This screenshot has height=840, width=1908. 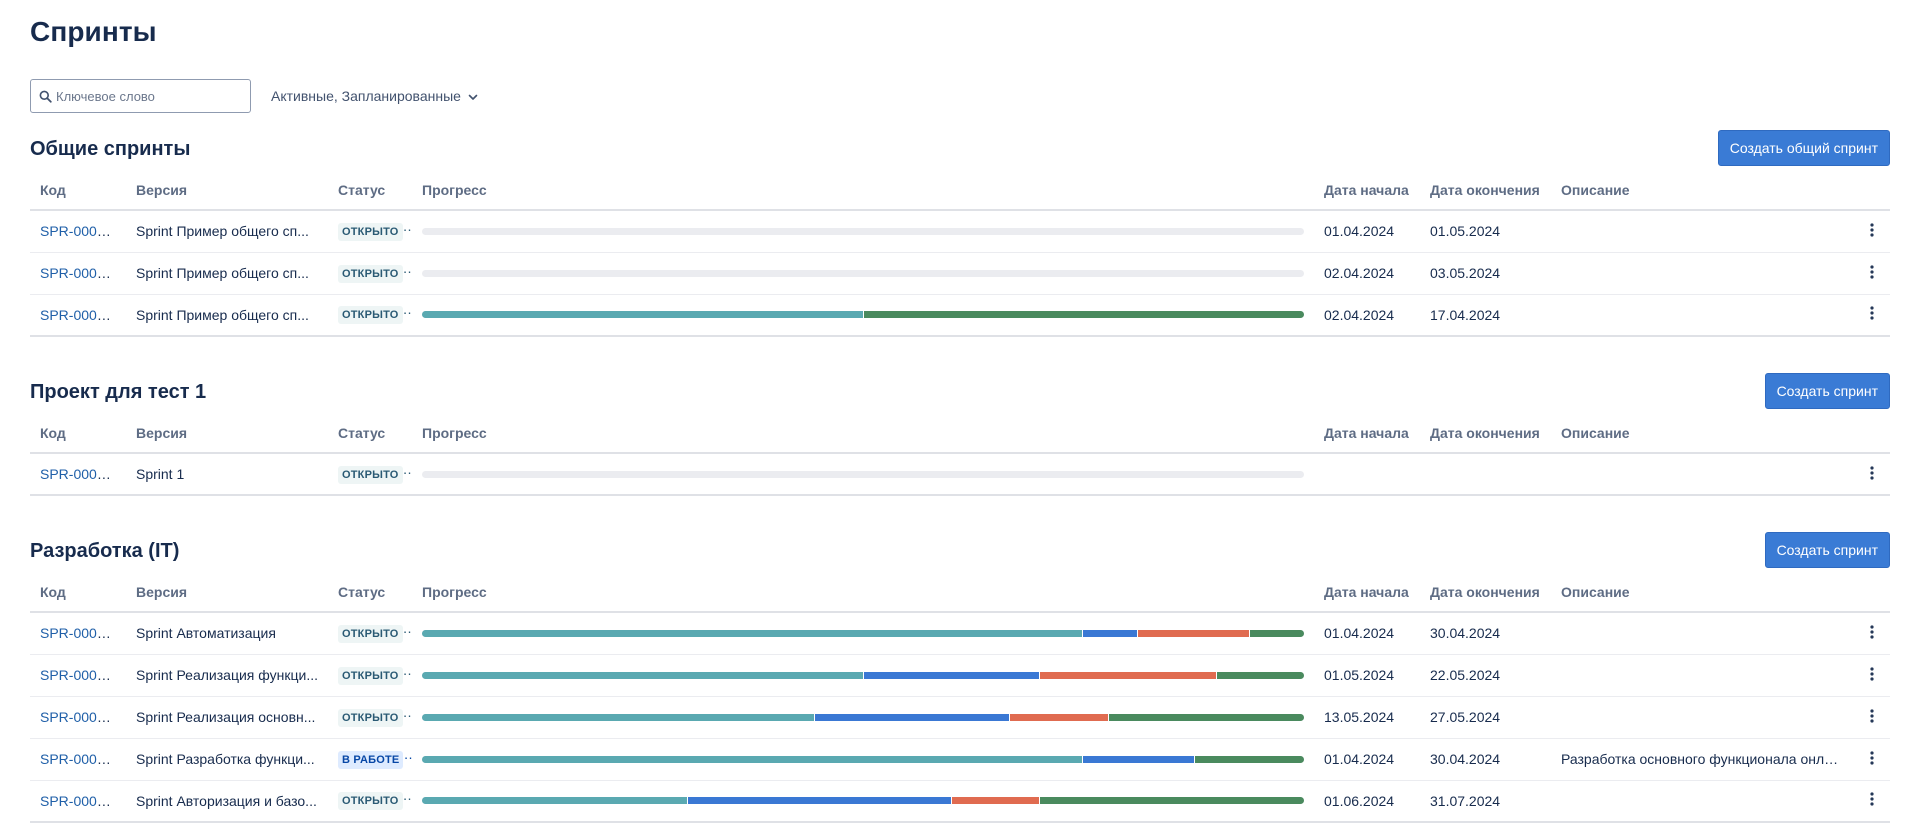 What do you see at coordinates (1367, 273) in the screenshot?
I see `start-date-cell: 02.04.2024` at bounding box center [1367, 273].